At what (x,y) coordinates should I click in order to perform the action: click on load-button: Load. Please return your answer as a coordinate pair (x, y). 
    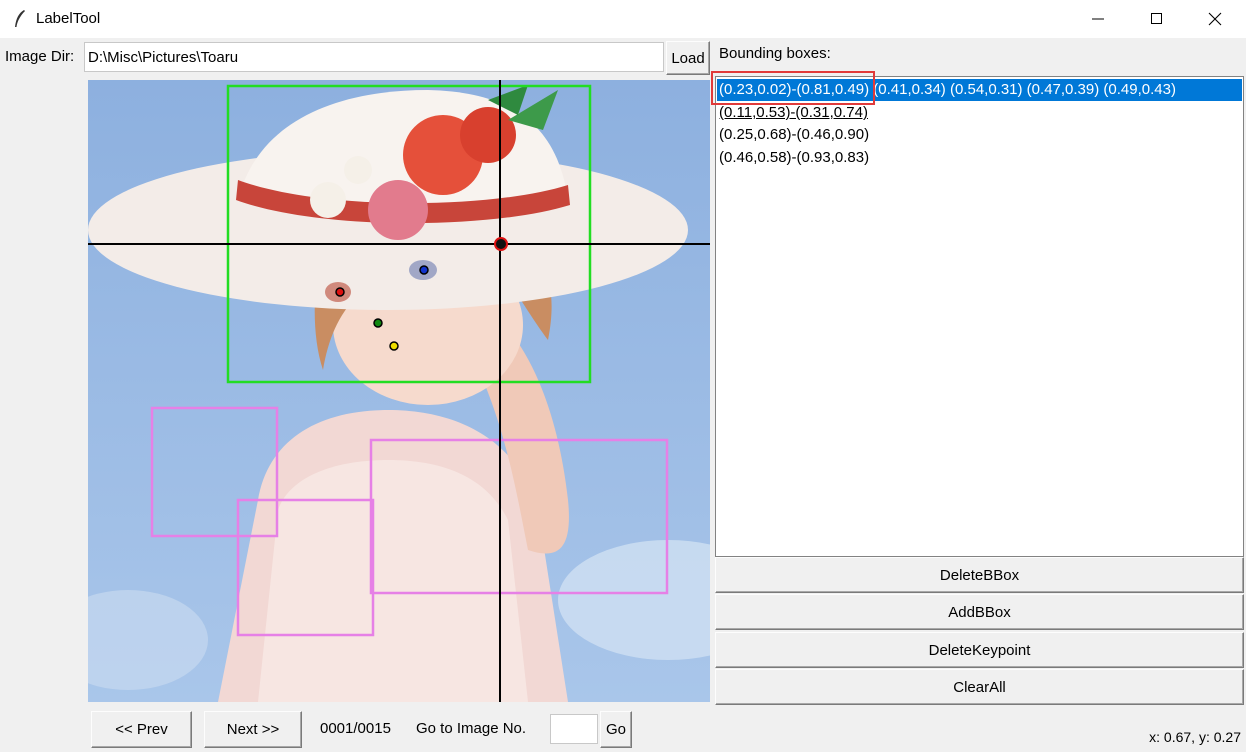
    Looking at the image, I should click on (688, 58).